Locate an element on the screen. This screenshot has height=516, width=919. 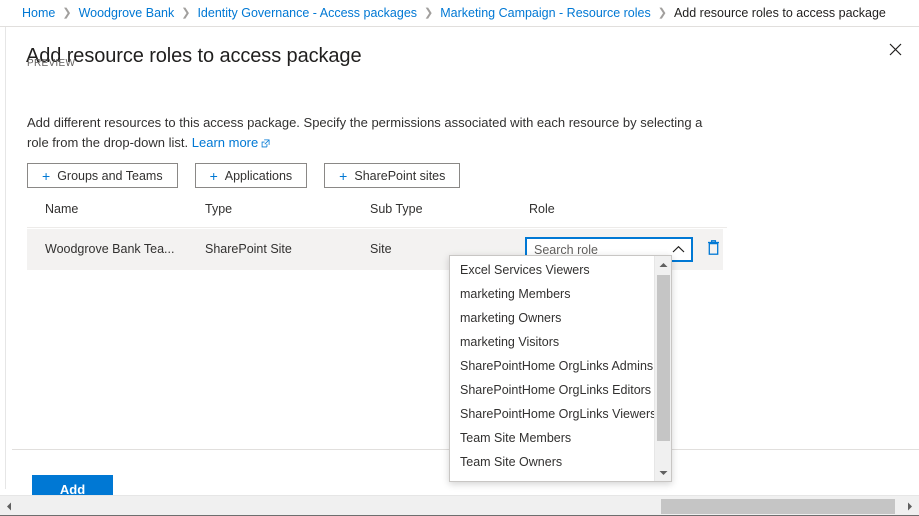
external-link-icon is located at coordinates (265, 144).